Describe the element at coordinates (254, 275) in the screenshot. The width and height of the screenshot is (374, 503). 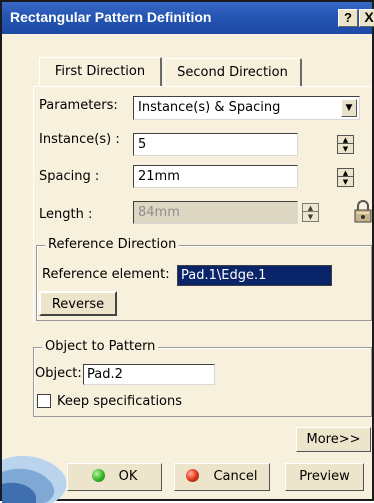
I see `reference-element-field: Pad.1\Edge.1` at that location.